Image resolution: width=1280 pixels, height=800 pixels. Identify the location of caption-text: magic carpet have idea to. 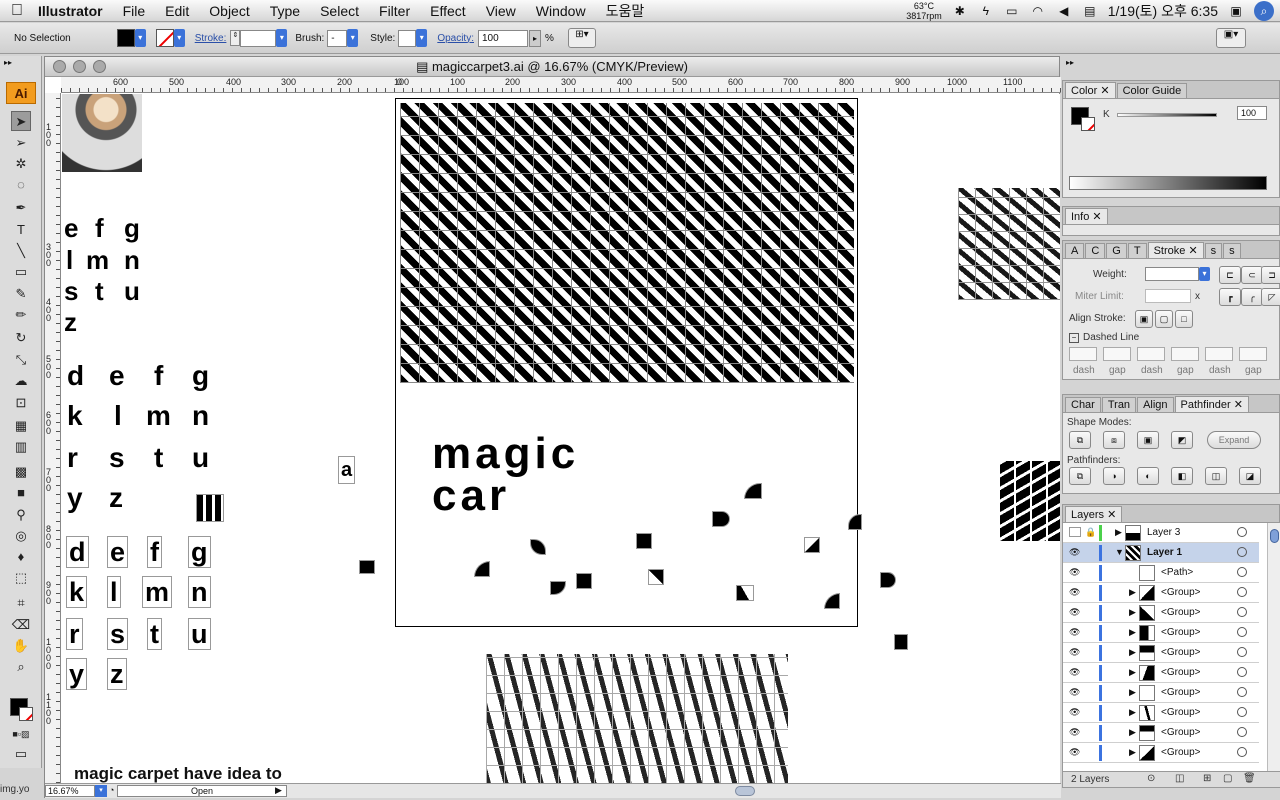
(178, 774).